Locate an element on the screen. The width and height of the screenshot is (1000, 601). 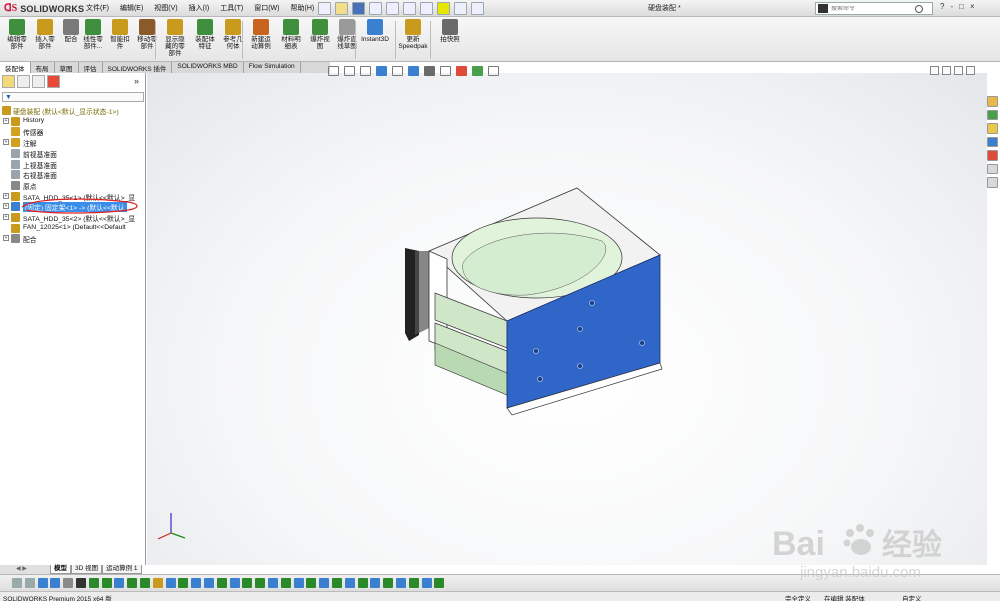
maximize-button: □ is located at coordinates (961, 6).